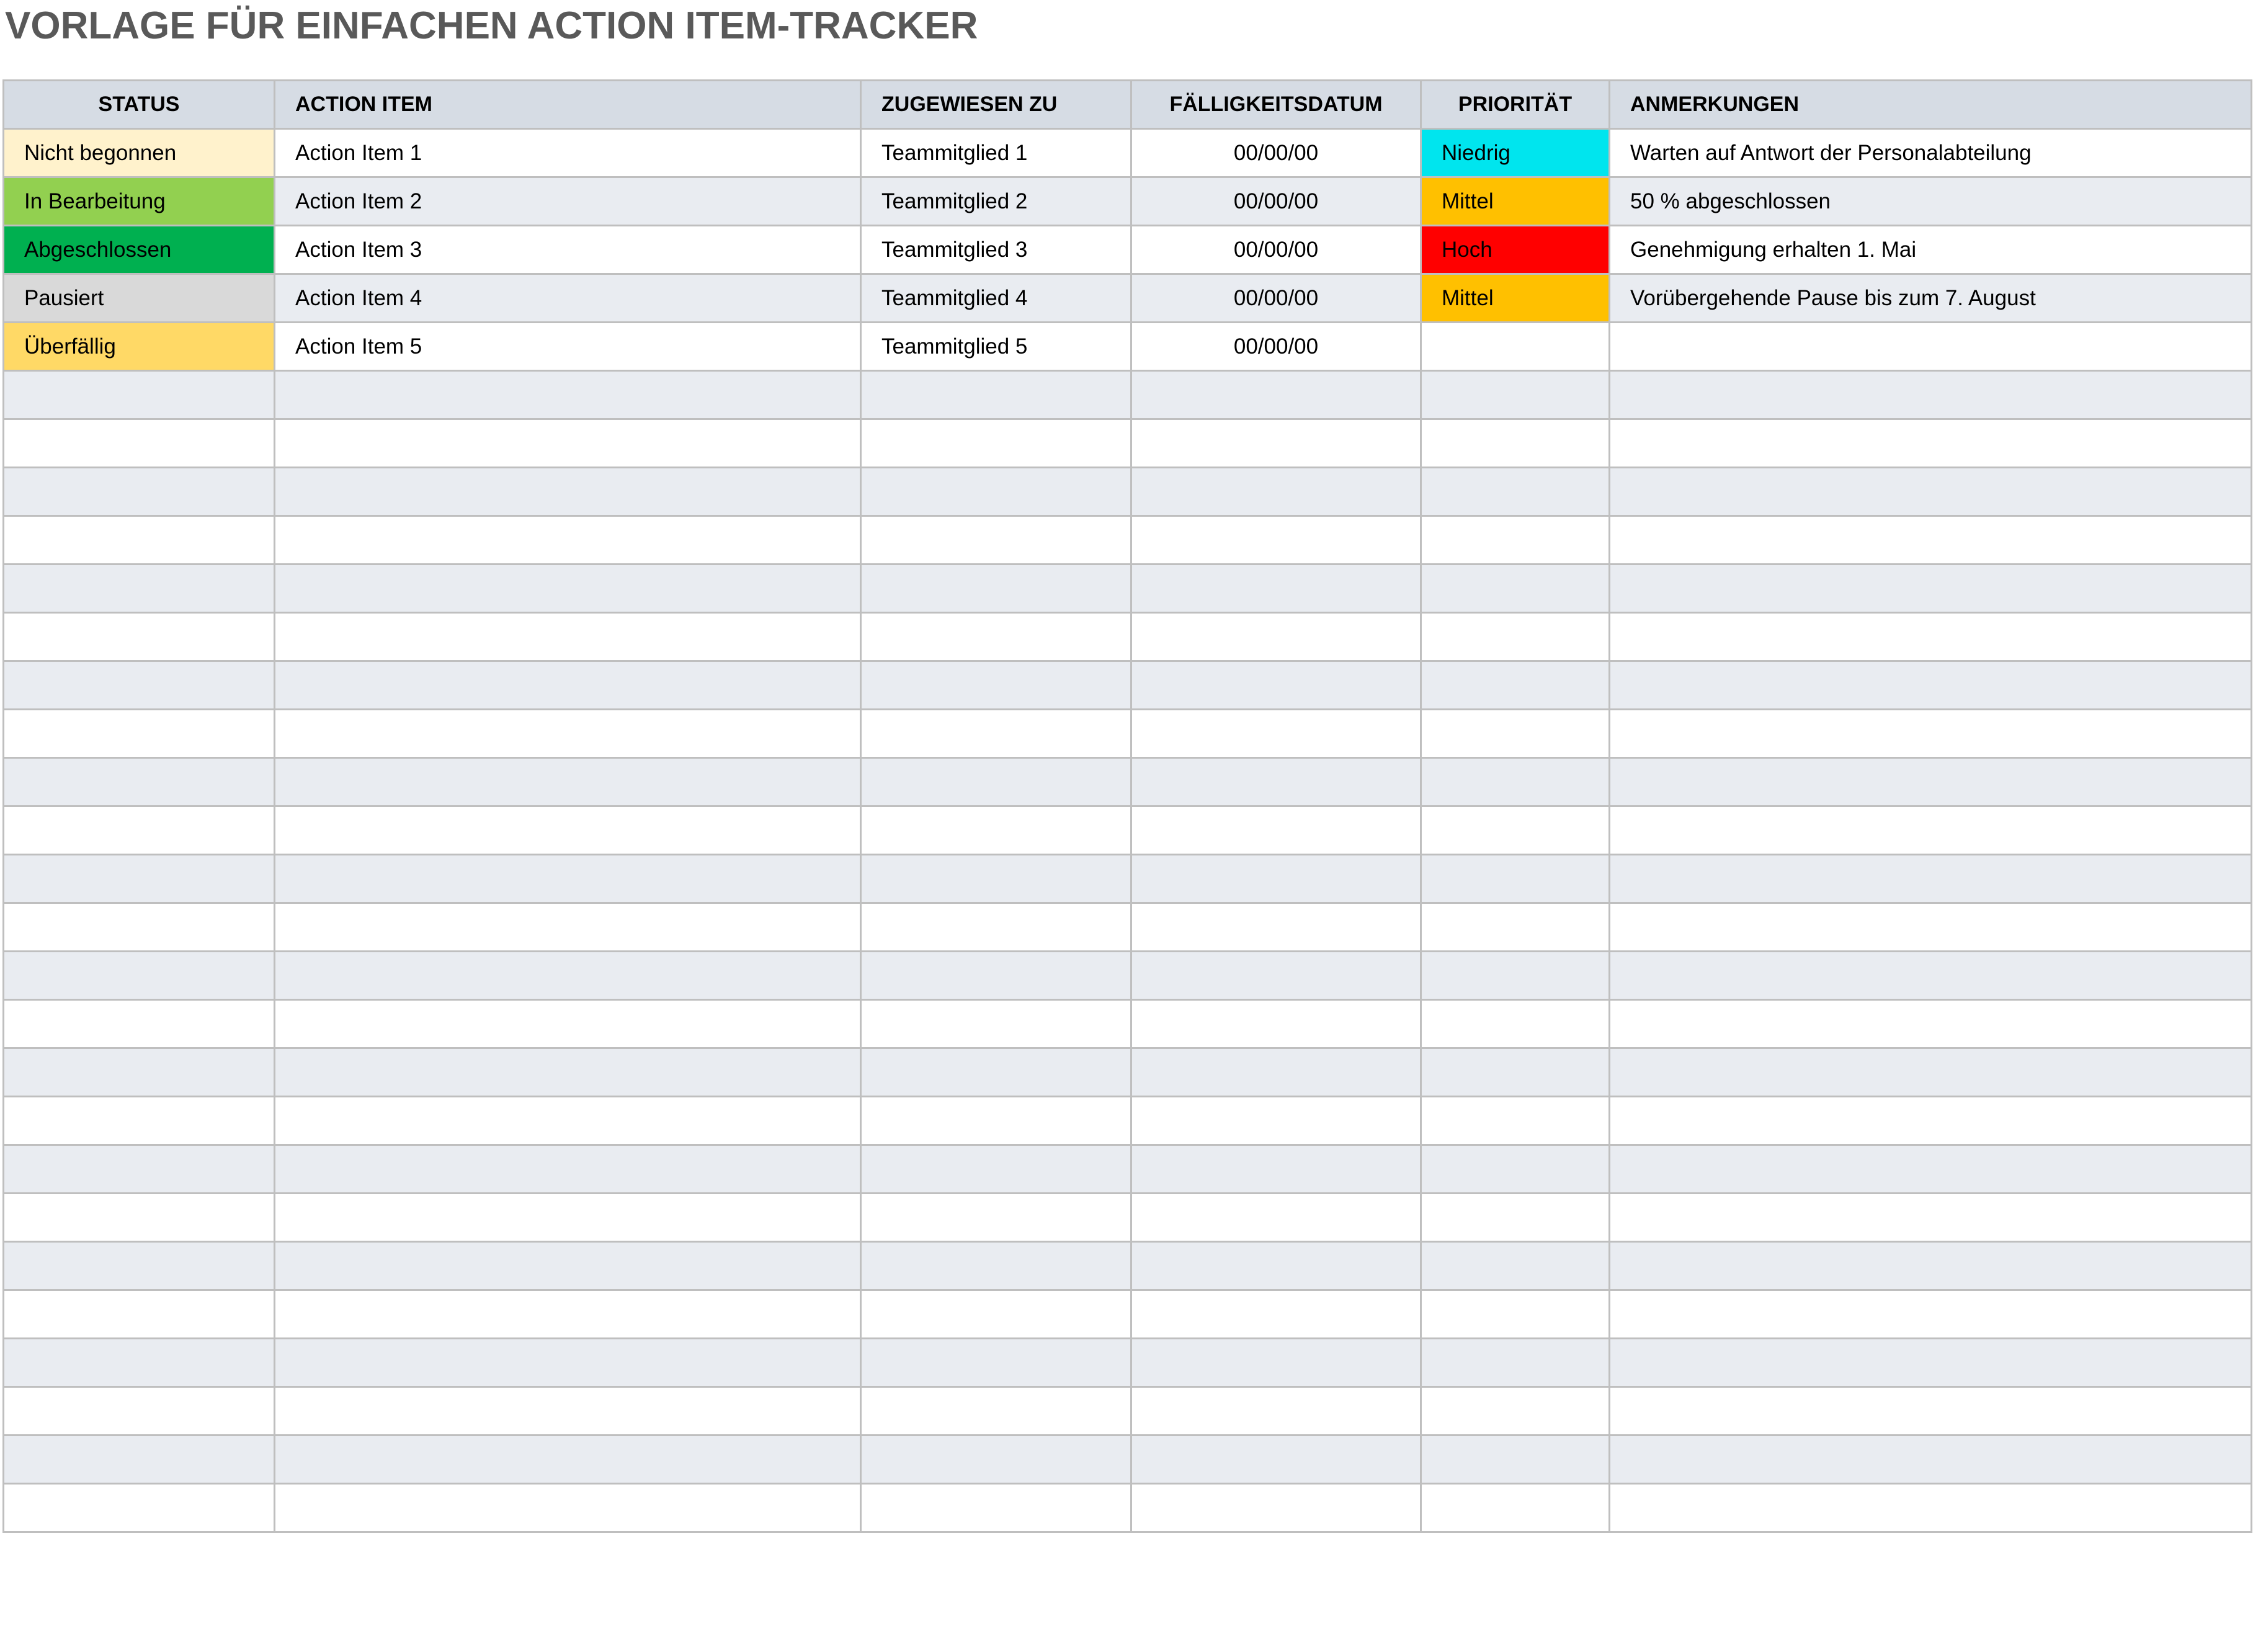  Describe the element at coordinates (1515, 153) in the screenshot. I see `priority-cell: Niedrig` at that location.